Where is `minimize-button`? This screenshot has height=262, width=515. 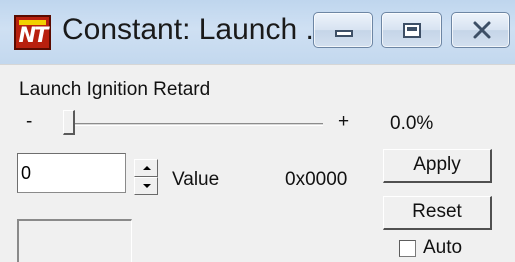 minimize-button is located at coordinates (343, 30).